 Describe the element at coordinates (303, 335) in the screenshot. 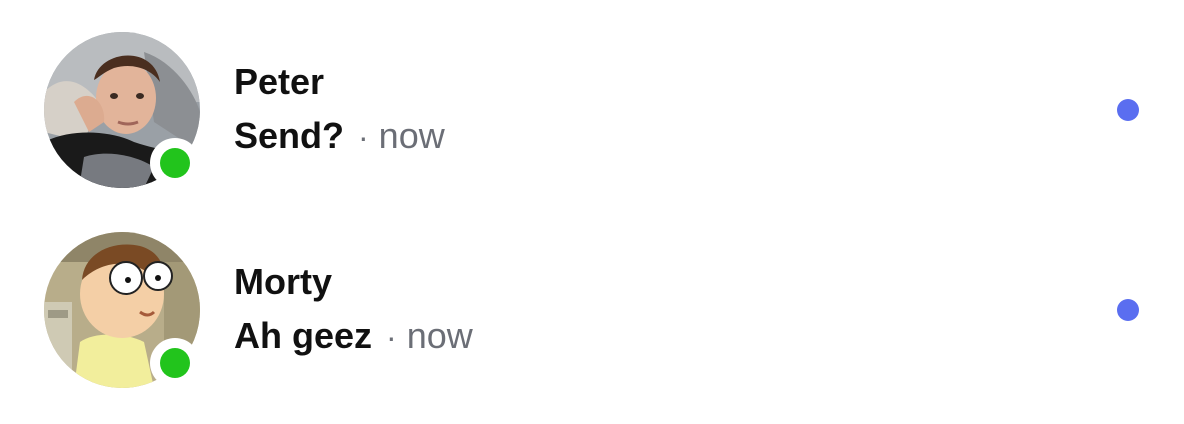

I see `last-message: Ah geez` at that location.